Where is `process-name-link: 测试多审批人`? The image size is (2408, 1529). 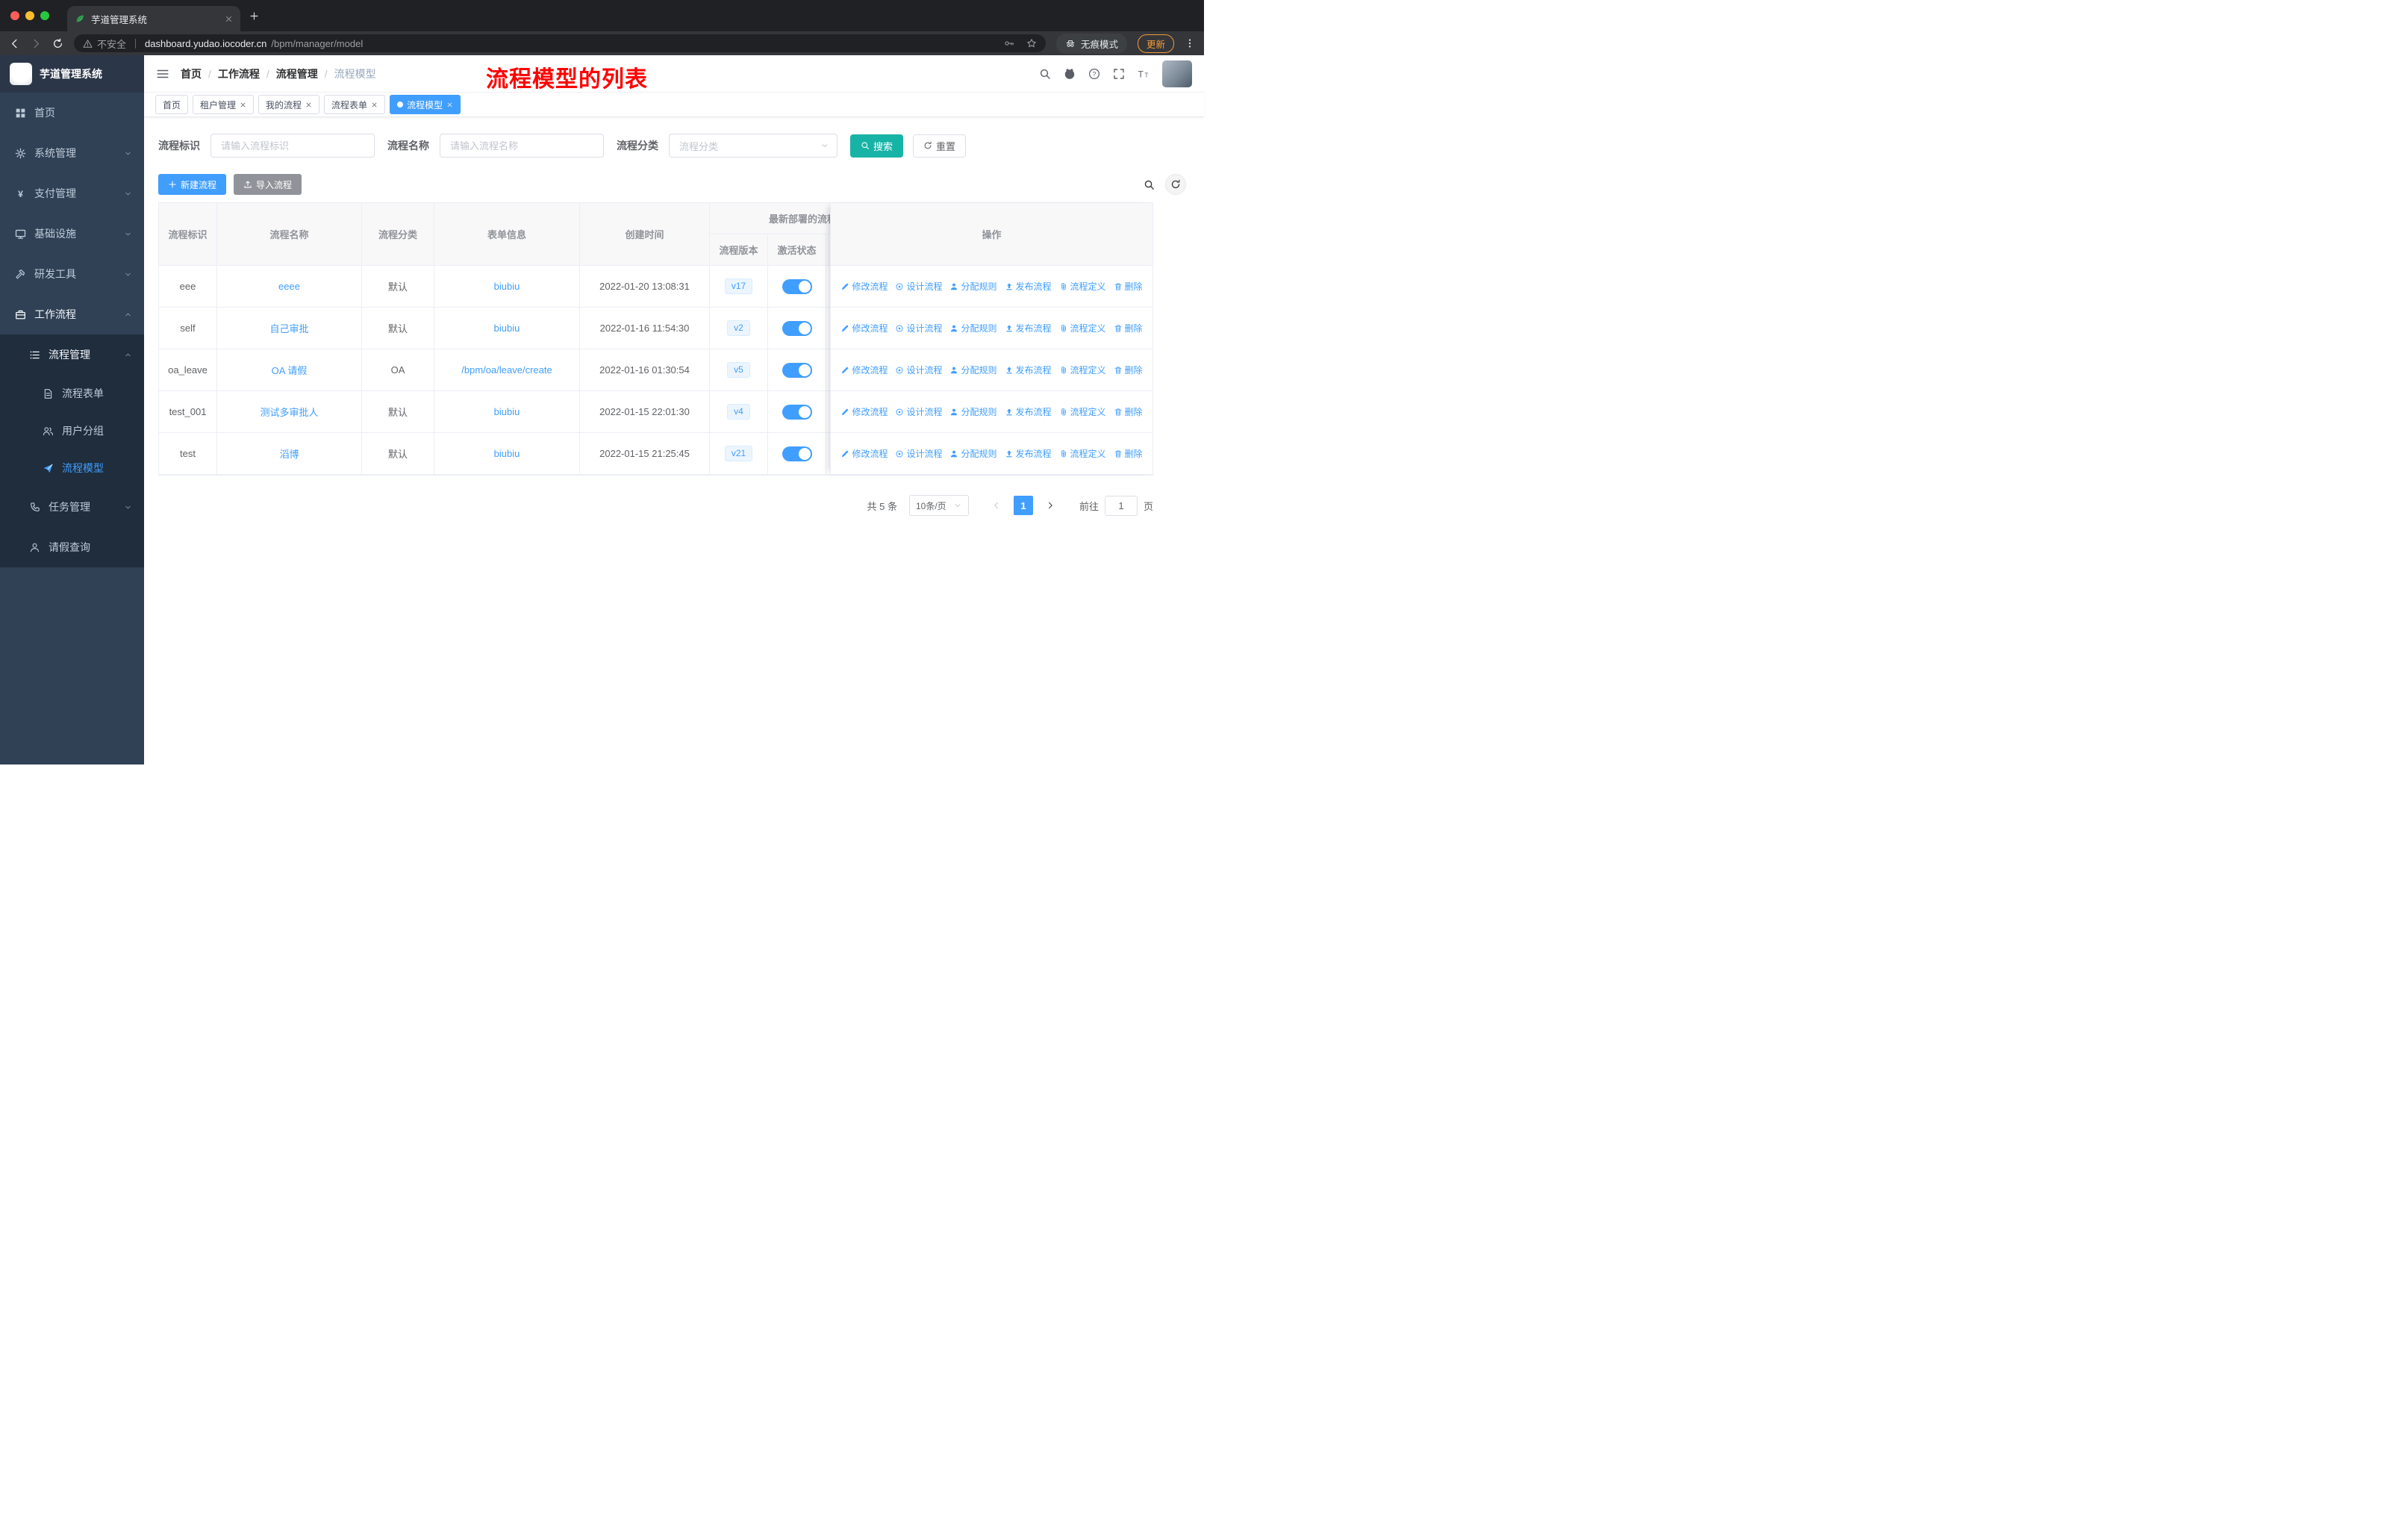
process-name-link: 测试多审批人 is located at coordinates (289, 412).